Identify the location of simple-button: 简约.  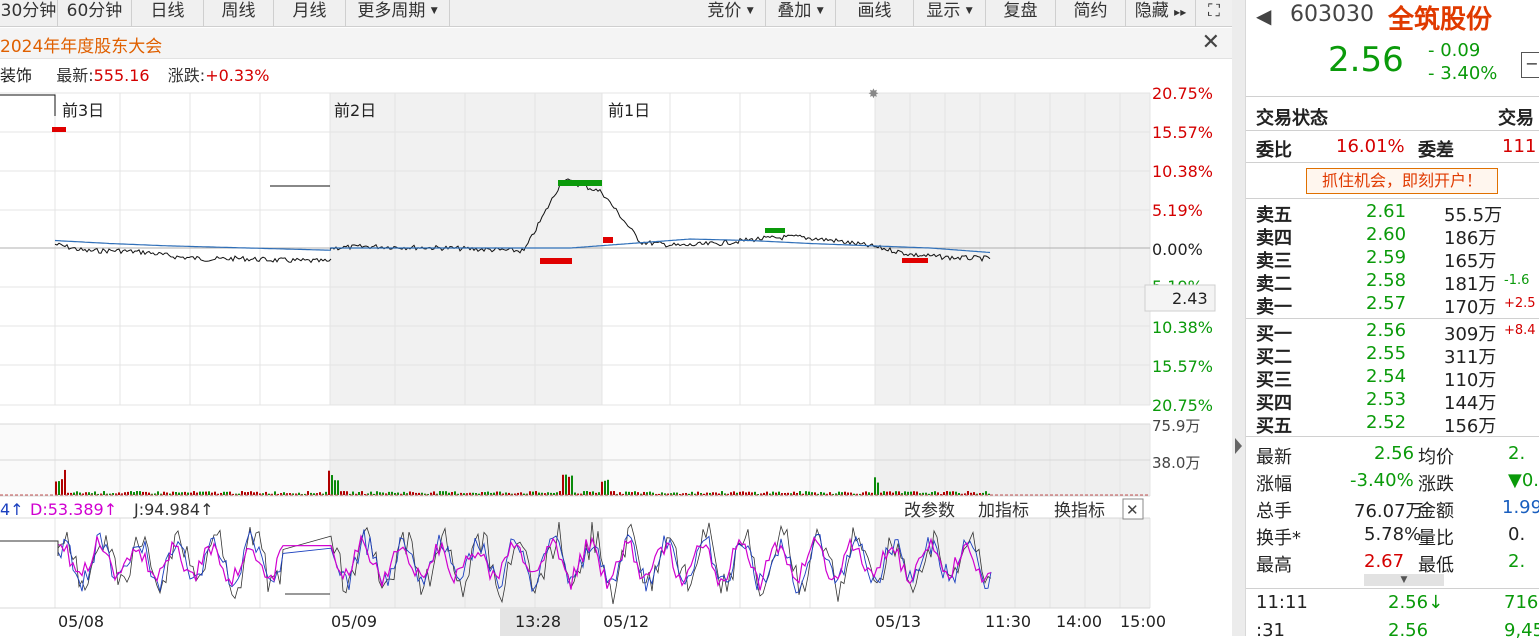
(1091, 13).